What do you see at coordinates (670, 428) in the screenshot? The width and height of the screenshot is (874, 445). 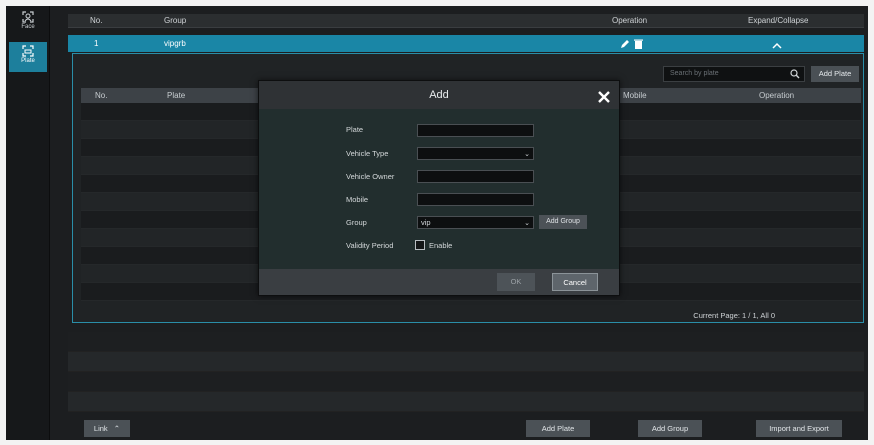 I see `add-group-footer-button: Add Group` at bounding box center [670, 428].